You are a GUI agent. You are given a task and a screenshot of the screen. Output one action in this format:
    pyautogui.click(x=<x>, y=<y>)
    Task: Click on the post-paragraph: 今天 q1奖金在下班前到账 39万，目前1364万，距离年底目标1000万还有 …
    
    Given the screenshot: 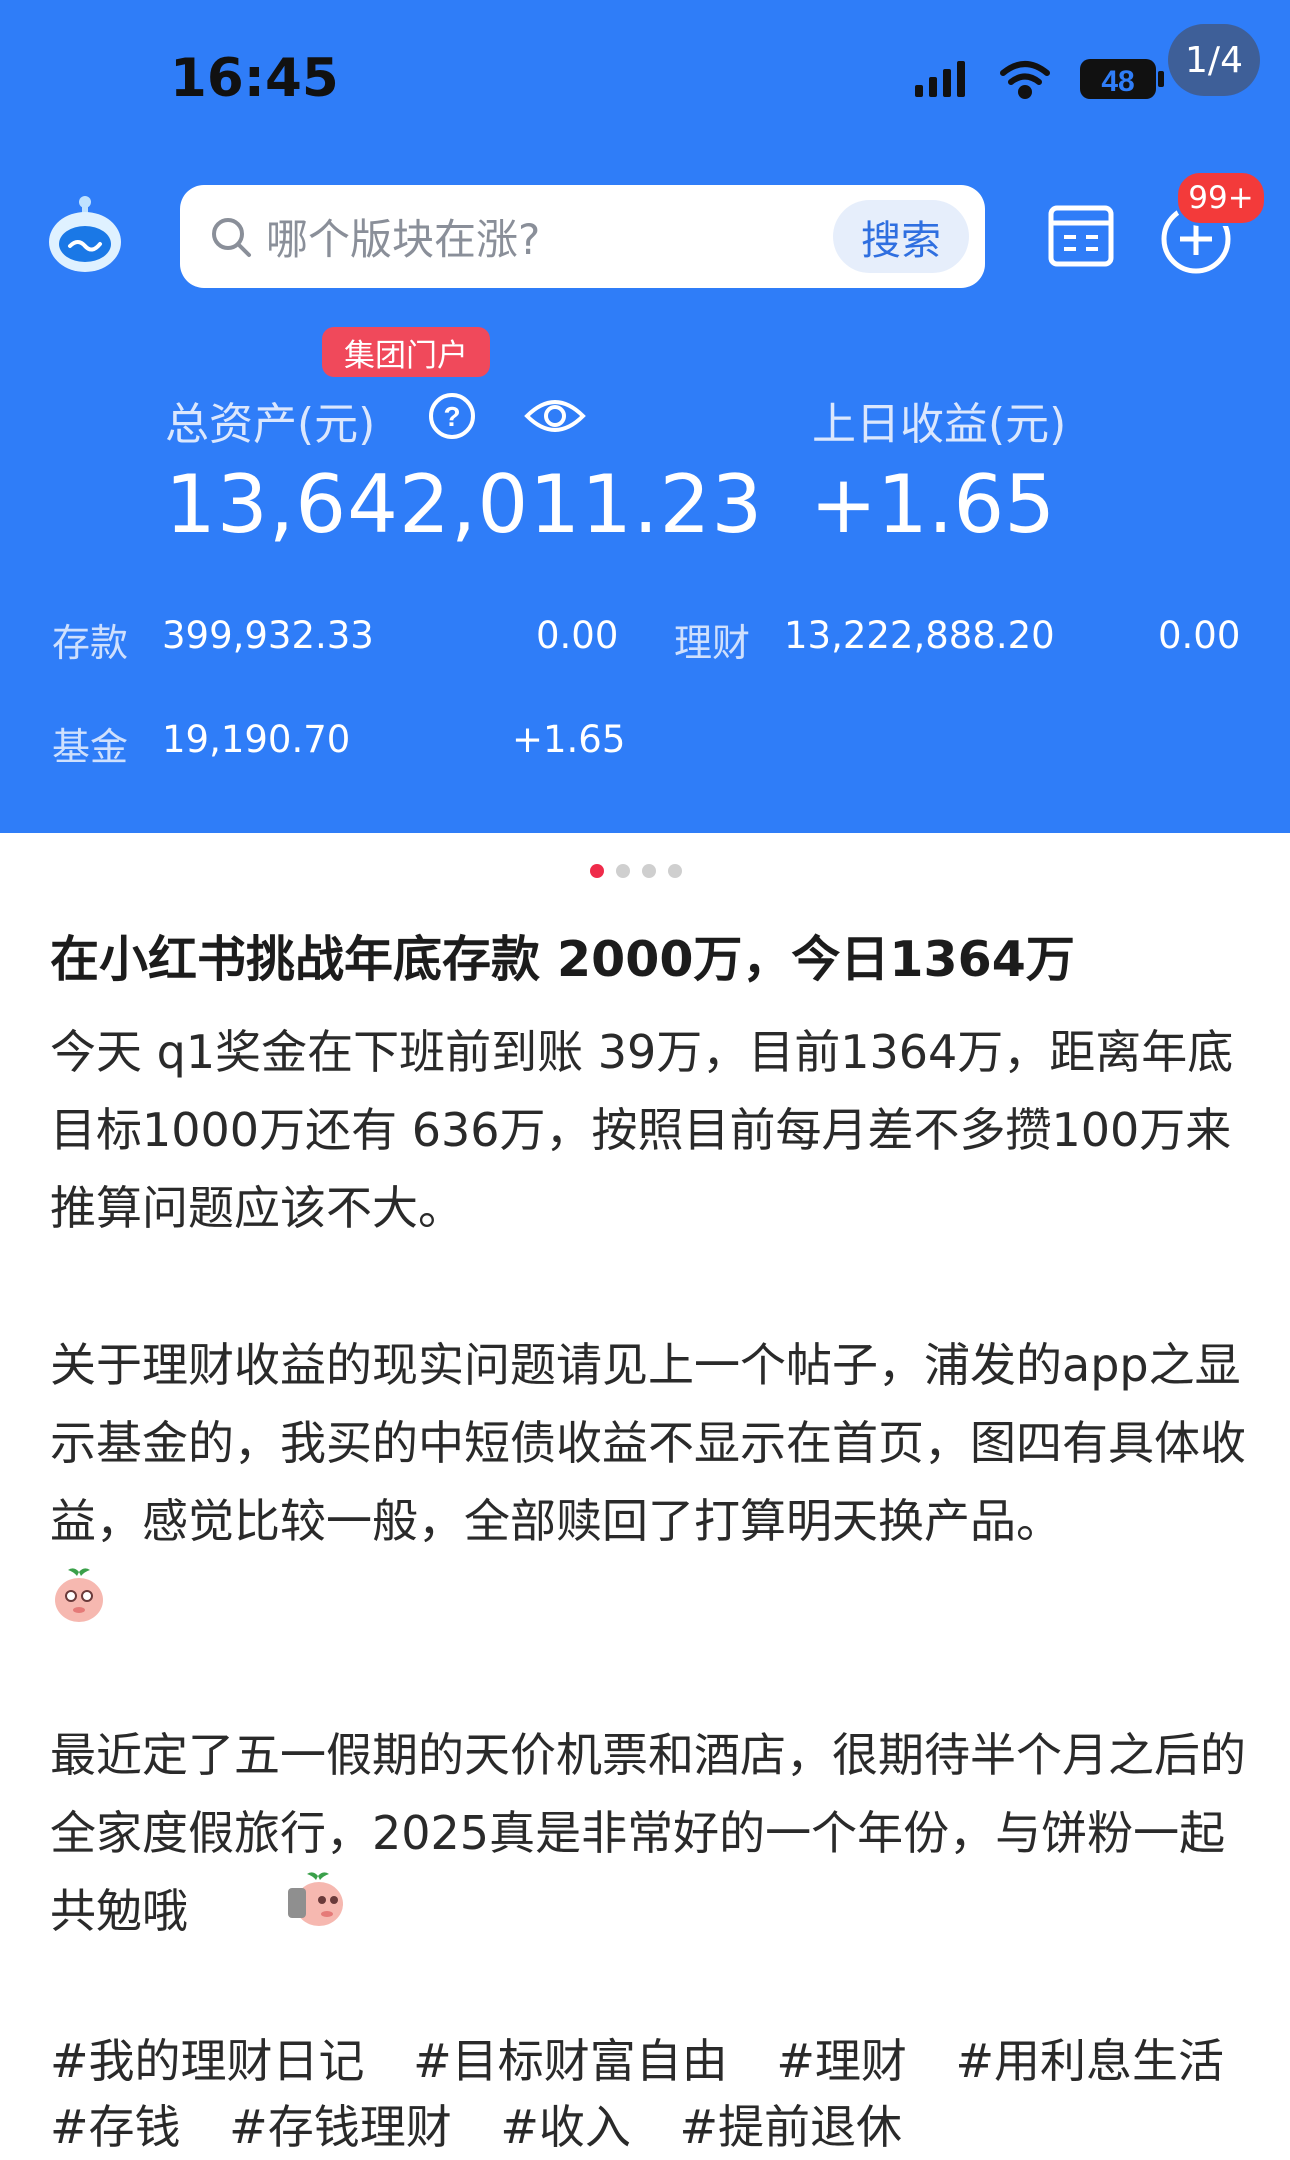 What is the action you would take?
    pyautogui.click(x=642, y=1130)
    